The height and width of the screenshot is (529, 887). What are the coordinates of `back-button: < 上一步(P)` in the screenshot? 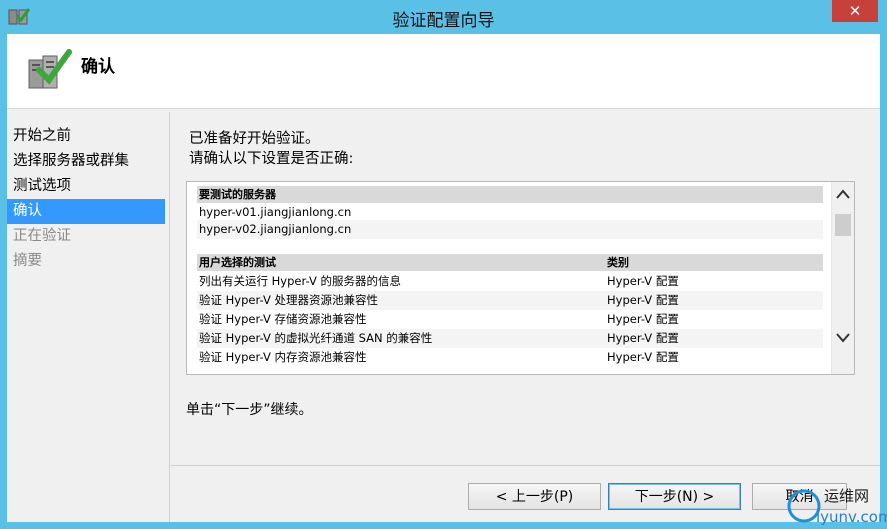 It's located at (534, 496).